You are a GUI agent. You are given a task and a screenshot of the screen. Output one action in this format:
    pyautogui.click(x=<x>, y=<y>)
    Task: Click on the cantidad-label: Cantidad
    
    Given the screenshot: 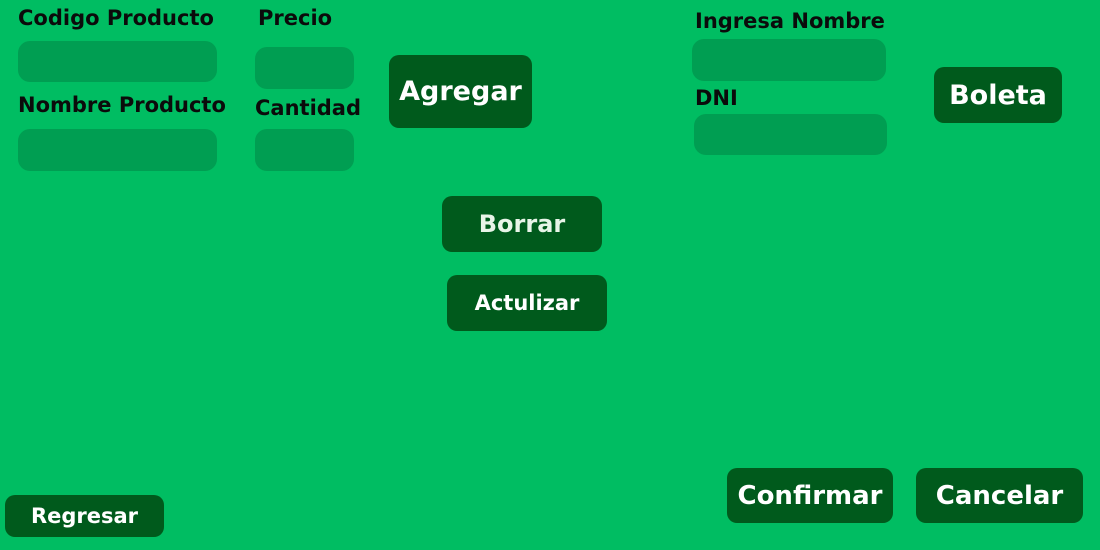 What is the action you would take?
    pyautogui.click(x=308, y=108)
    